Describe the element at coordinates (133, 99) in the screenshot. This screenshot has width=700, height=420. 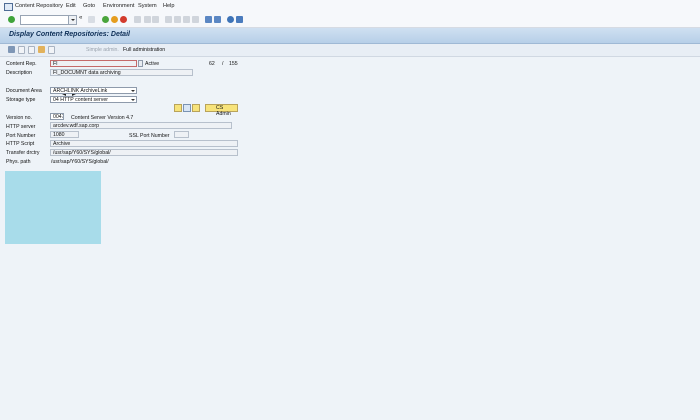
I see `storage-type-dropdown-icon` at that location.